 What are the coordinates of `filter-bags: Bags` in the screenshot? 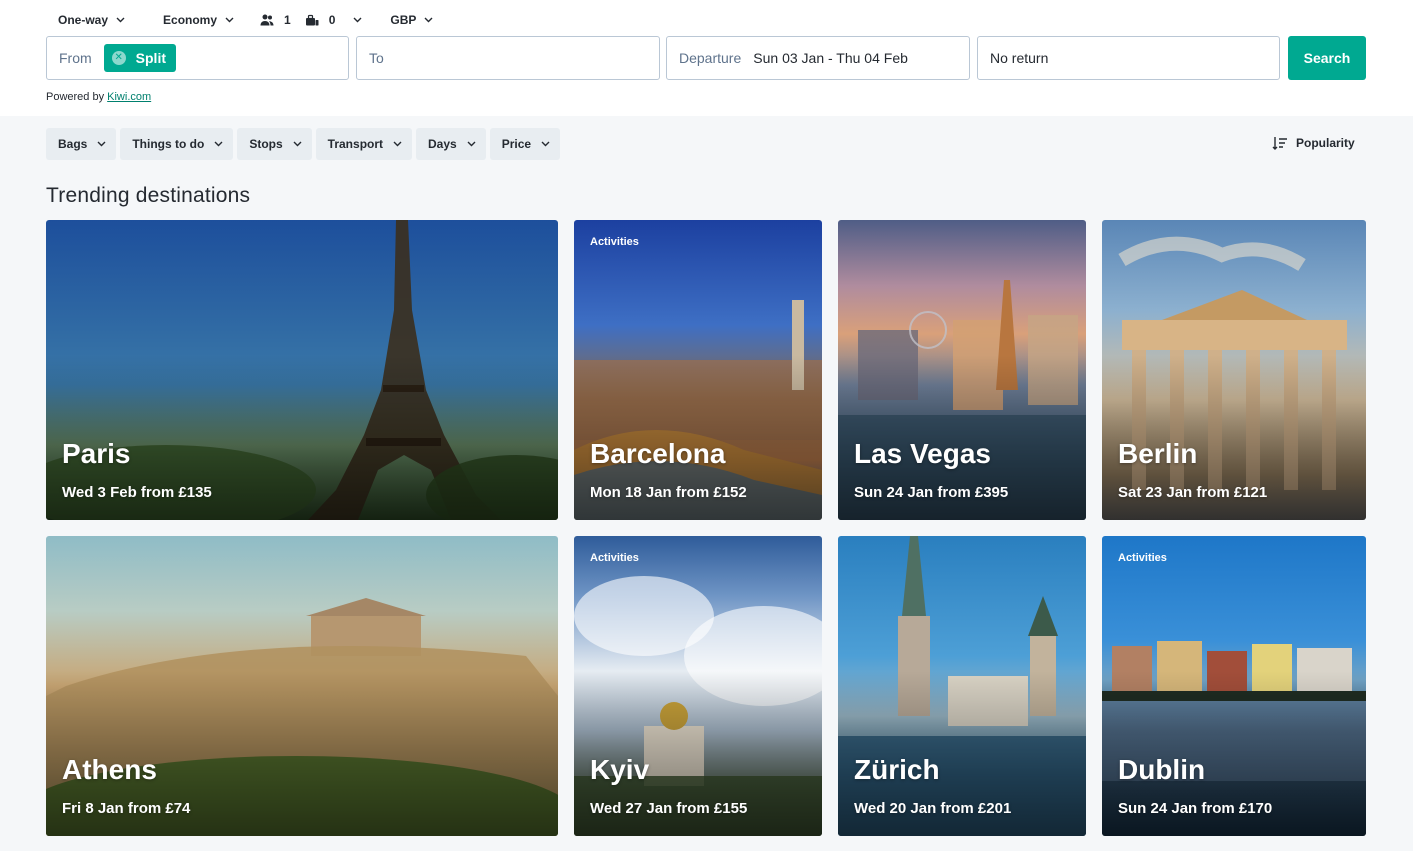 It's located at (81, 144).